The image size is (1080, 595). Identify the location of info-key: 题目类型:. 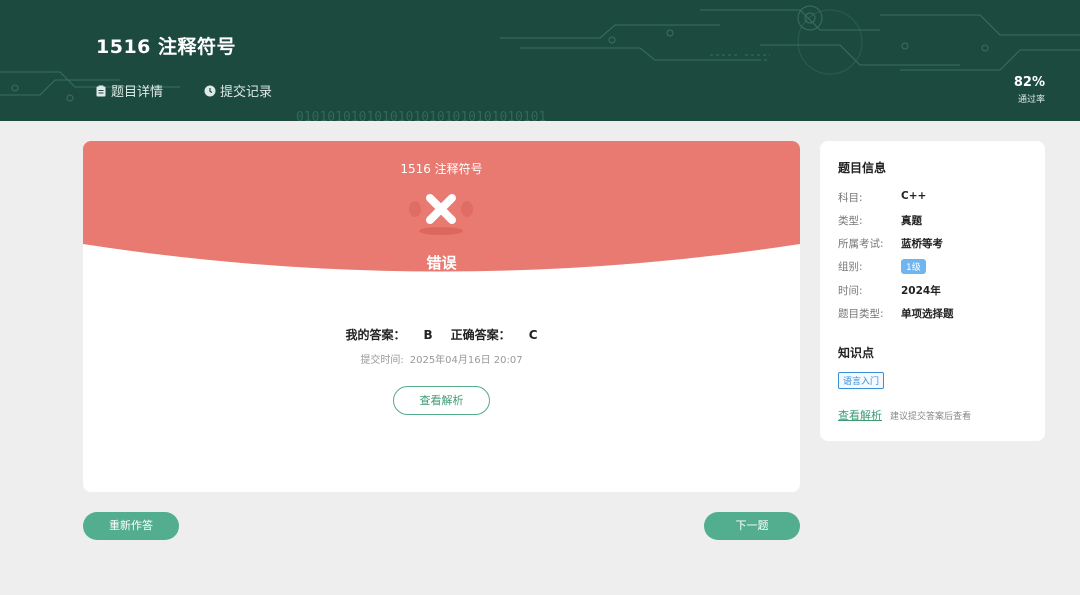
(861, 314).